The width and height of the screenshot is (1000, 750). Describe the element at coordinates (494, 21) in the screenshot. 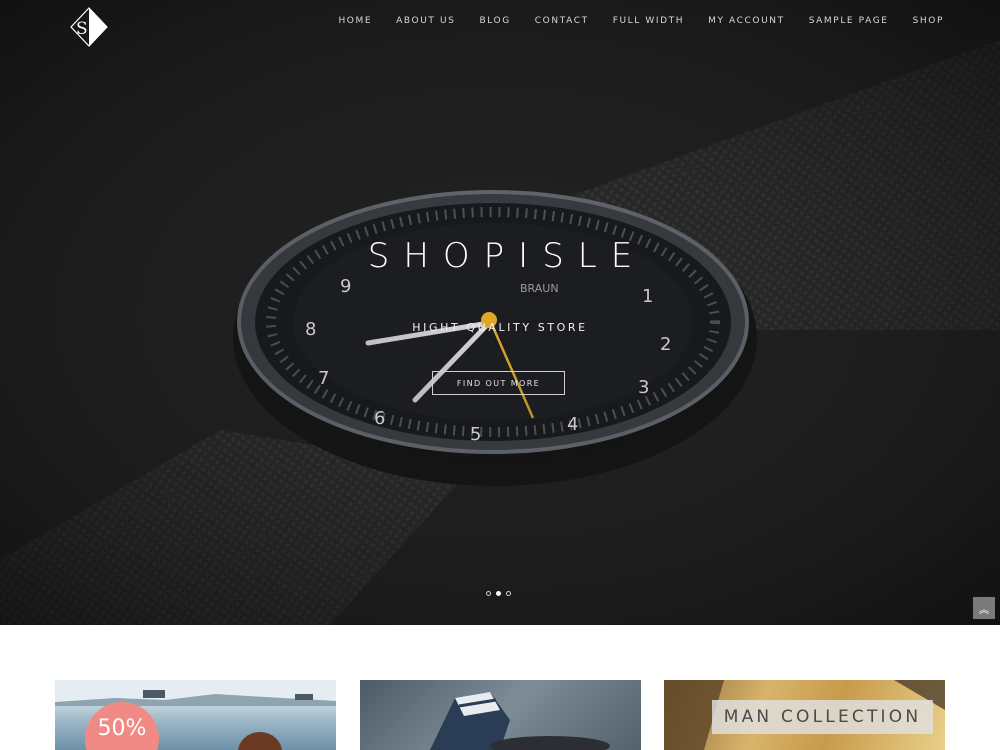

I see `nav-item-blog: BLOG` at that location.